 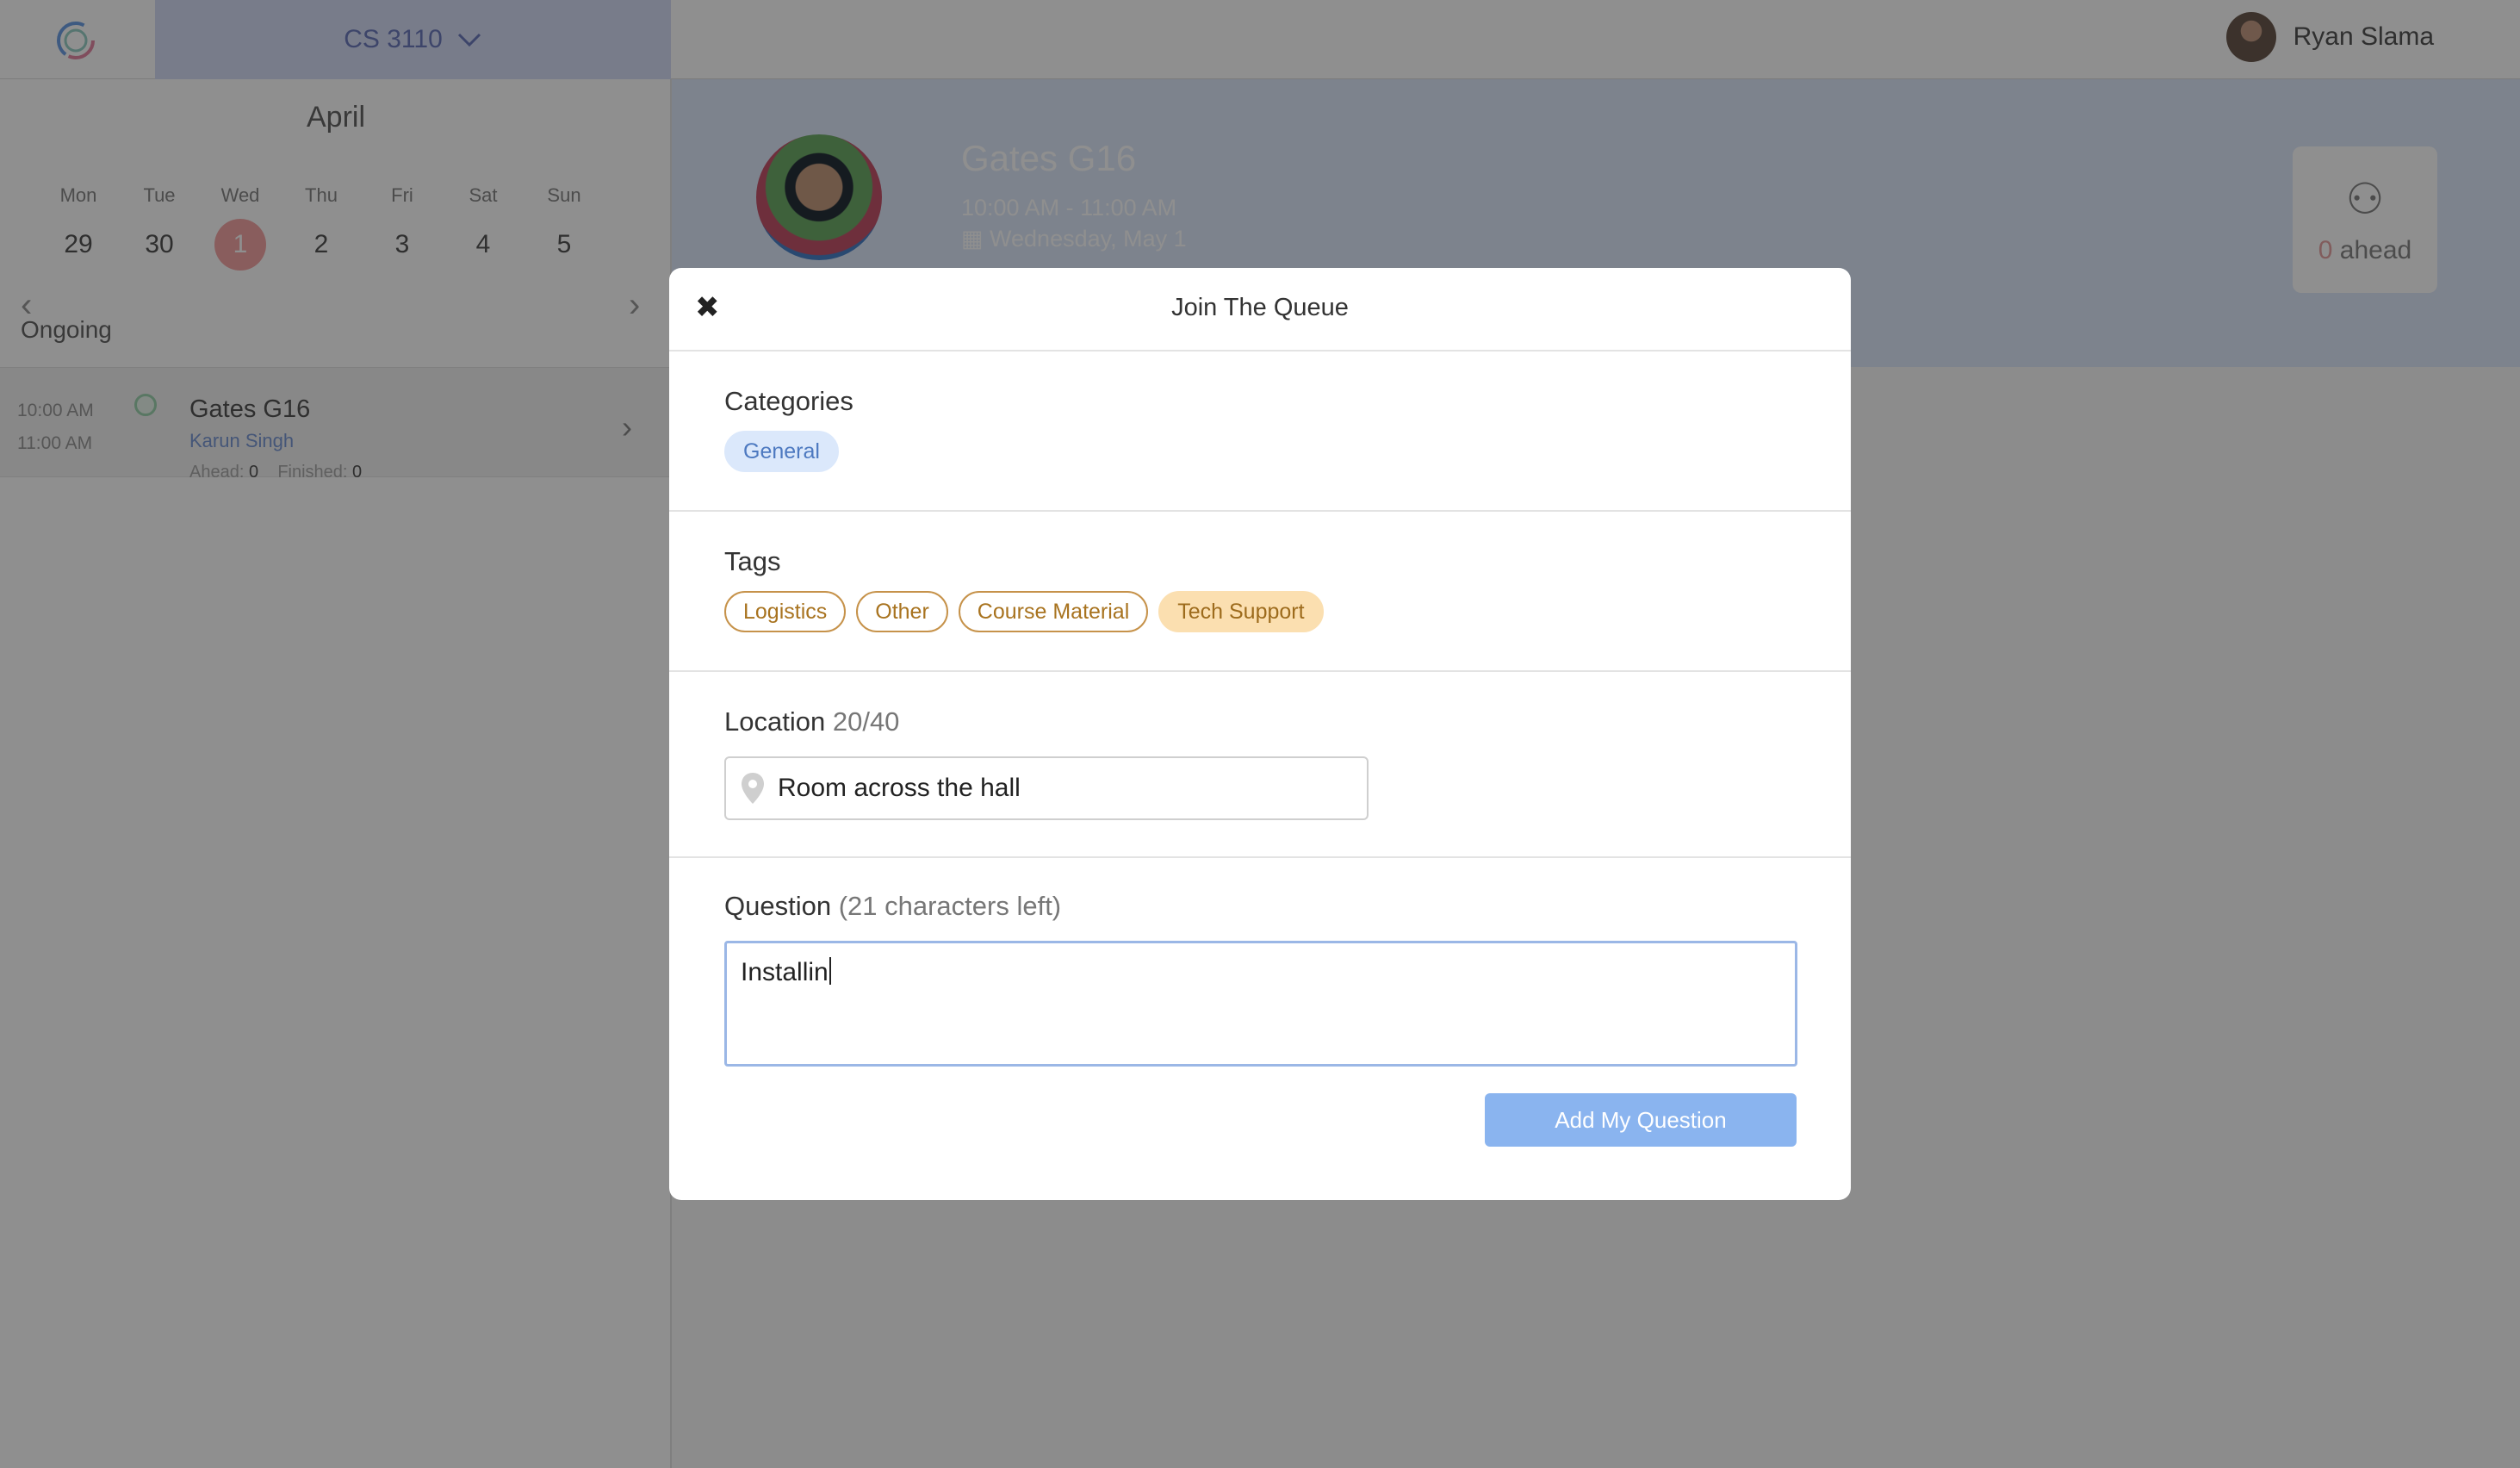 I want to click on question-label: Question (21 characters left), so click(x=893, y=906).